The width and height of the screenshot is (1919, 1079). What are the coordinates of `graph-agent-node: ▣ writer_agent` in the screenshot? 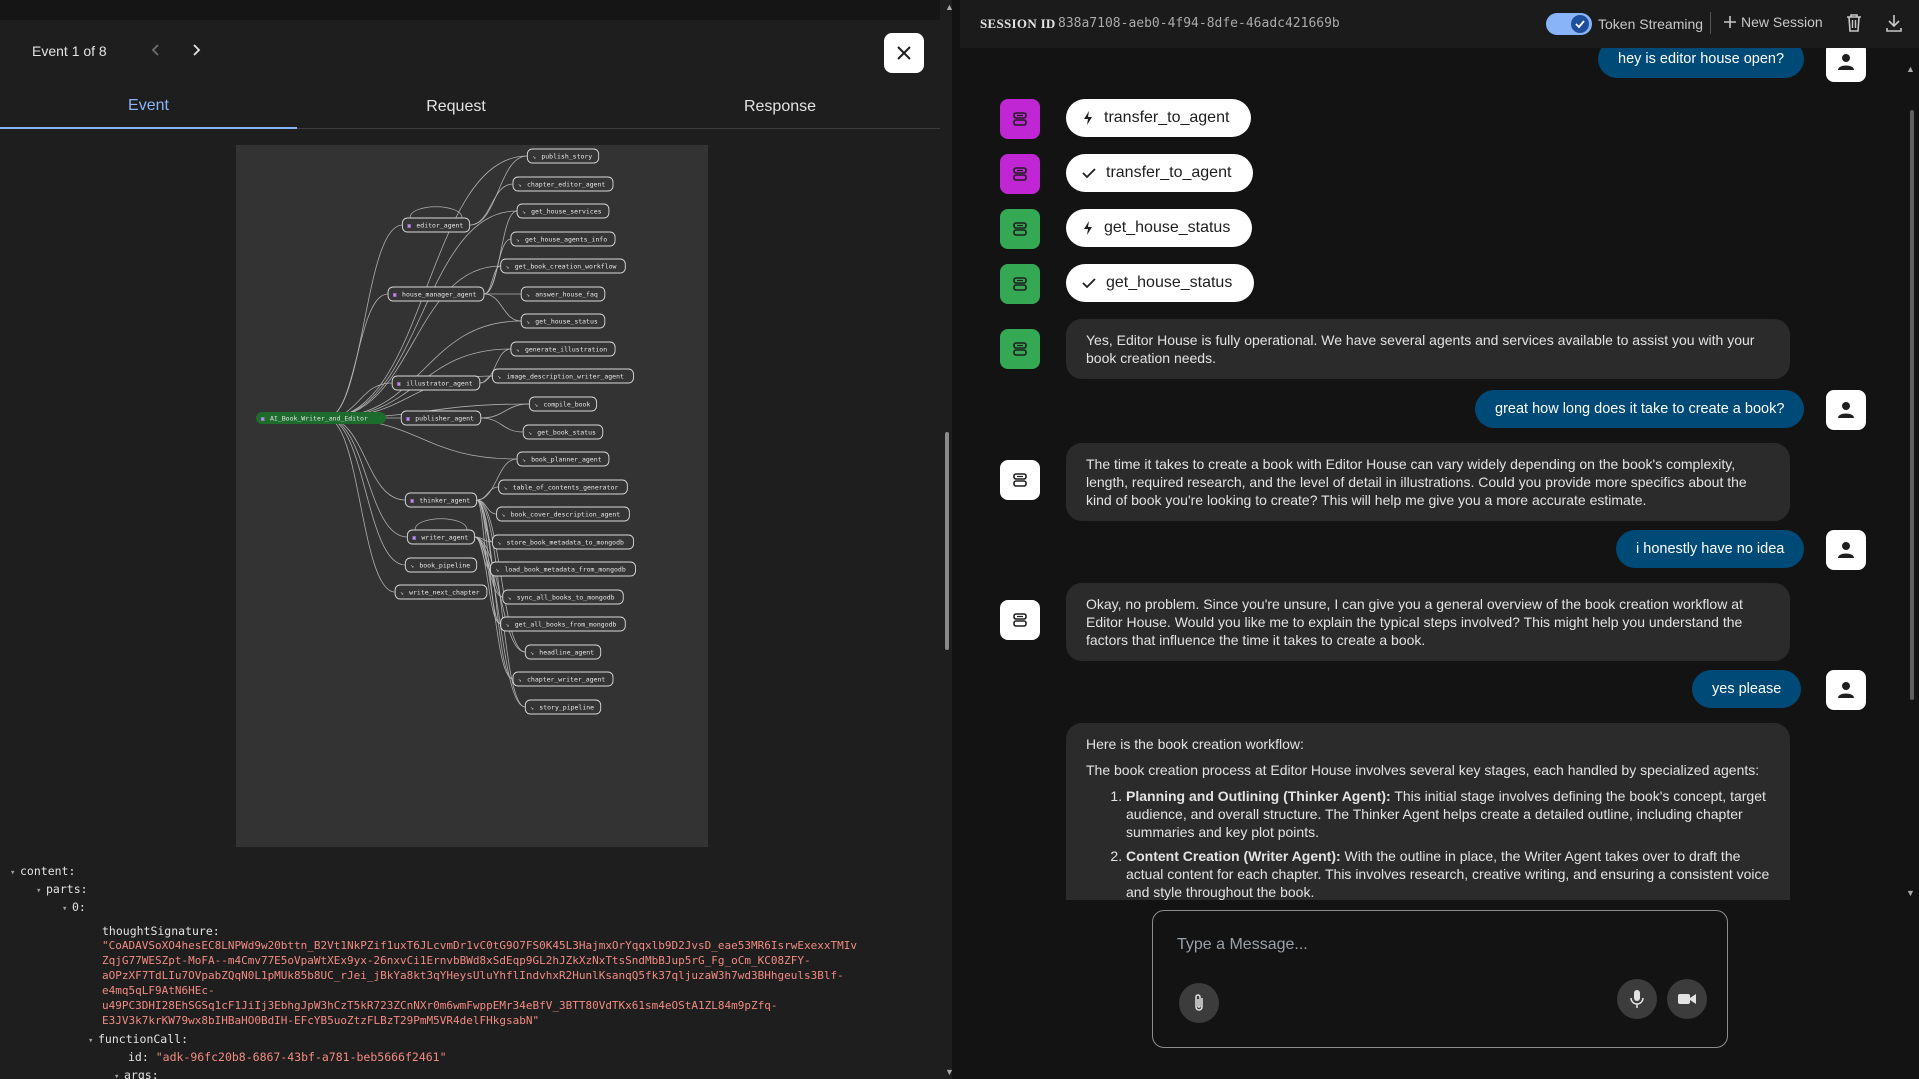 It's located at (441, 537).